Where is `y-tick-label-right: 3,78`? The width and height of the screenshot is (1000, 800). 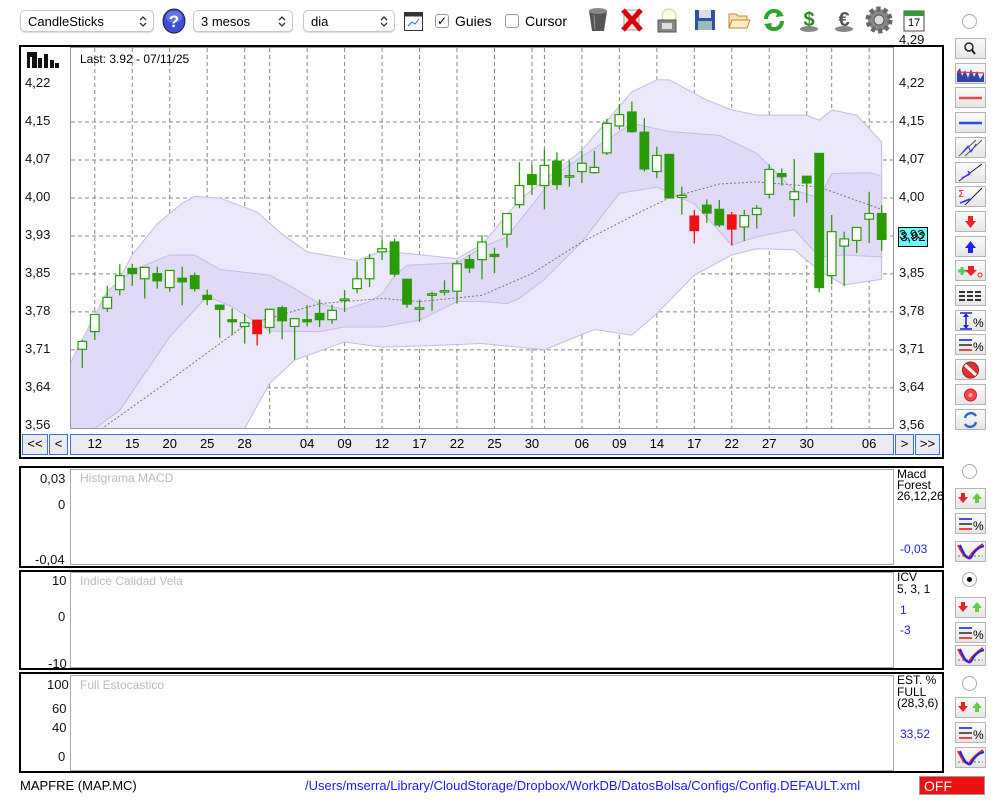 y-tick-label-right: 3,78 is located at coordinates (912, 310).